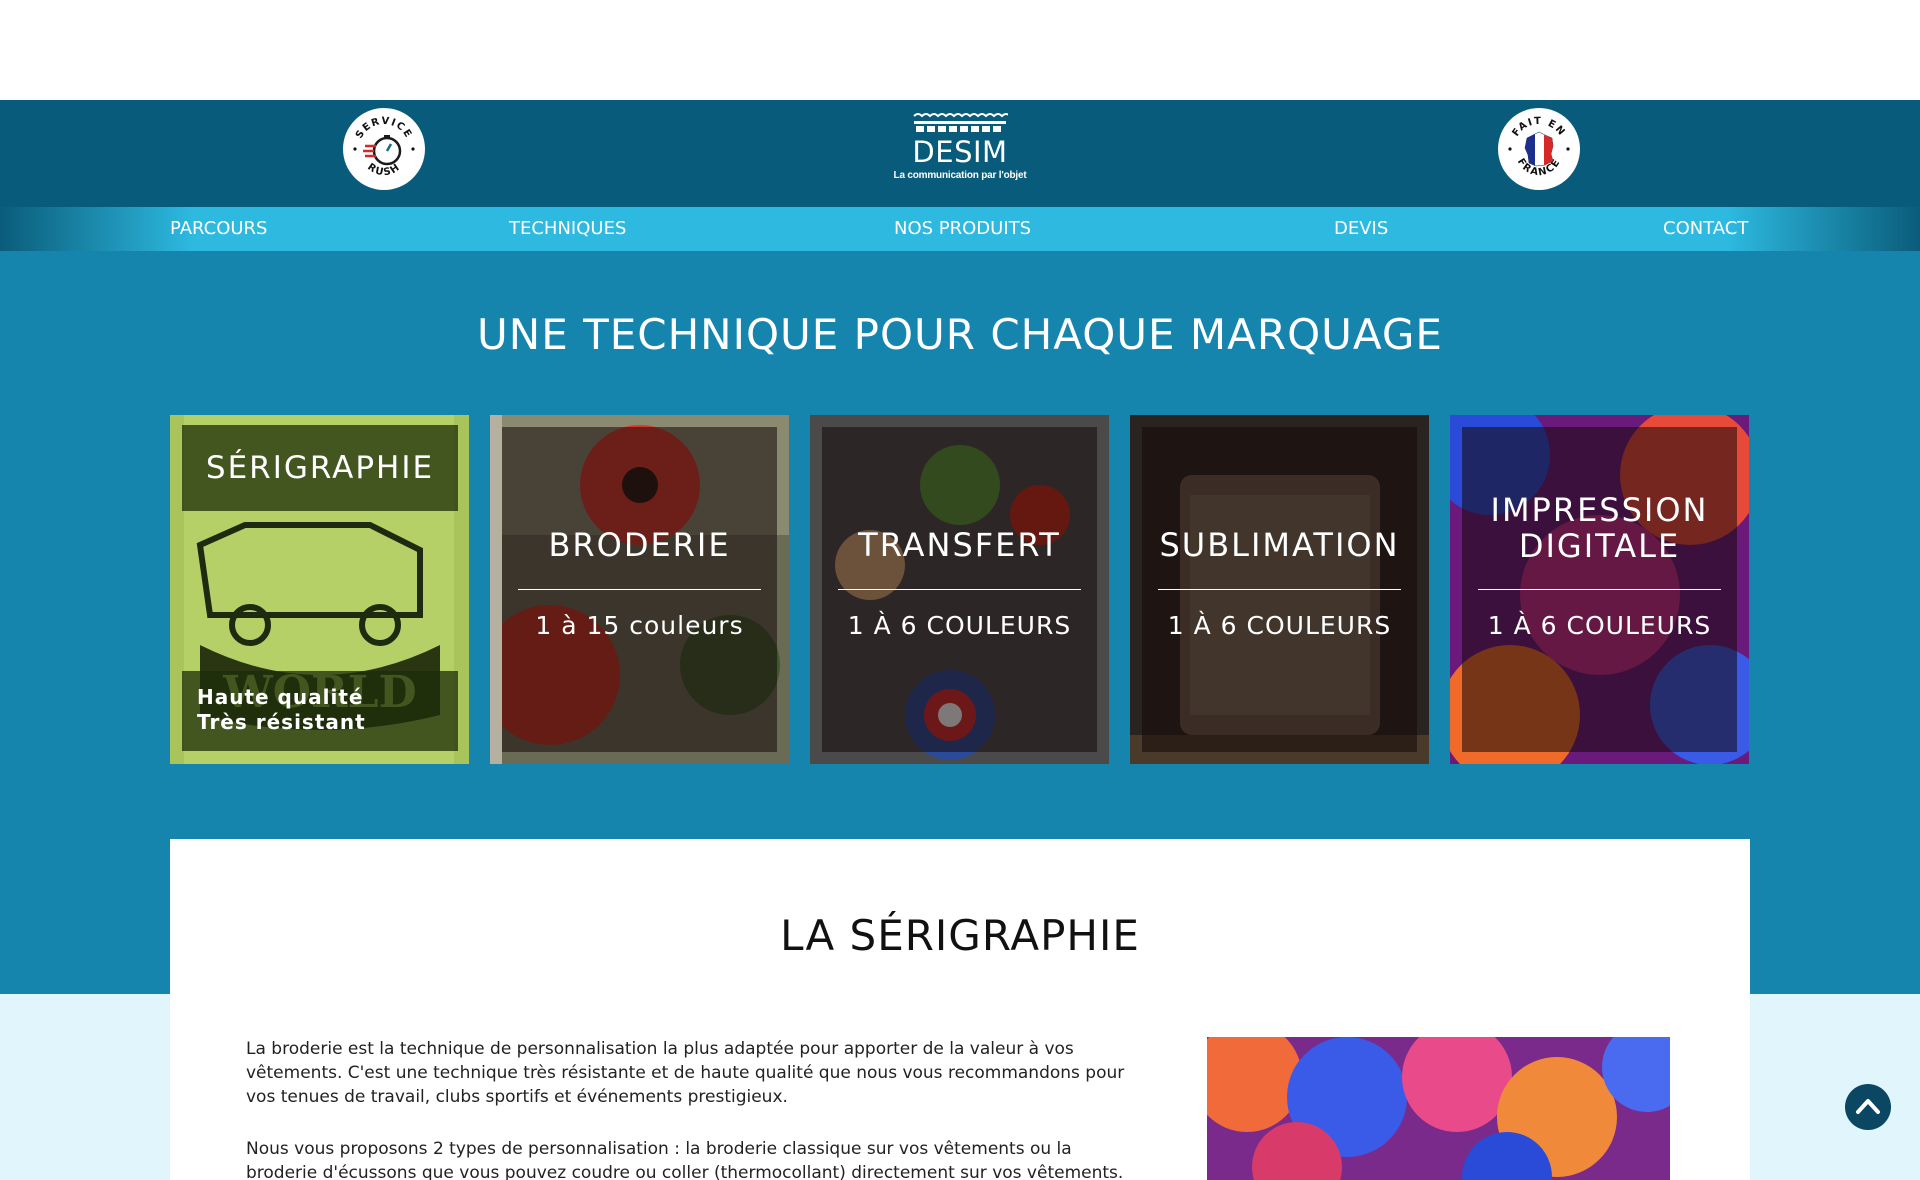  I want to click on card-sublimation: SUBLIMATION 1 À 6 COULEURS, so click(1279, 589).